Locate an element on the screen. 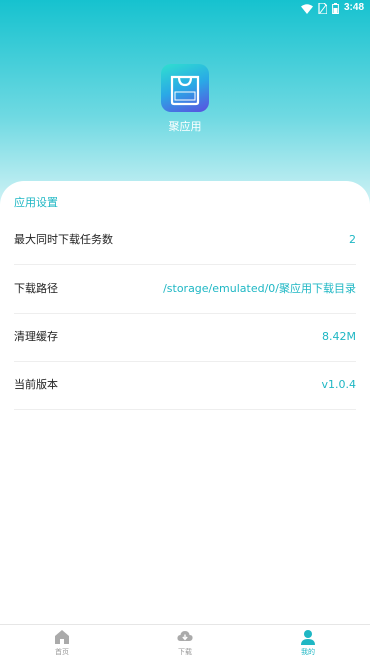 The image size is (370, 660). status-icons: 3:48 is located at coordinates (332, 8).